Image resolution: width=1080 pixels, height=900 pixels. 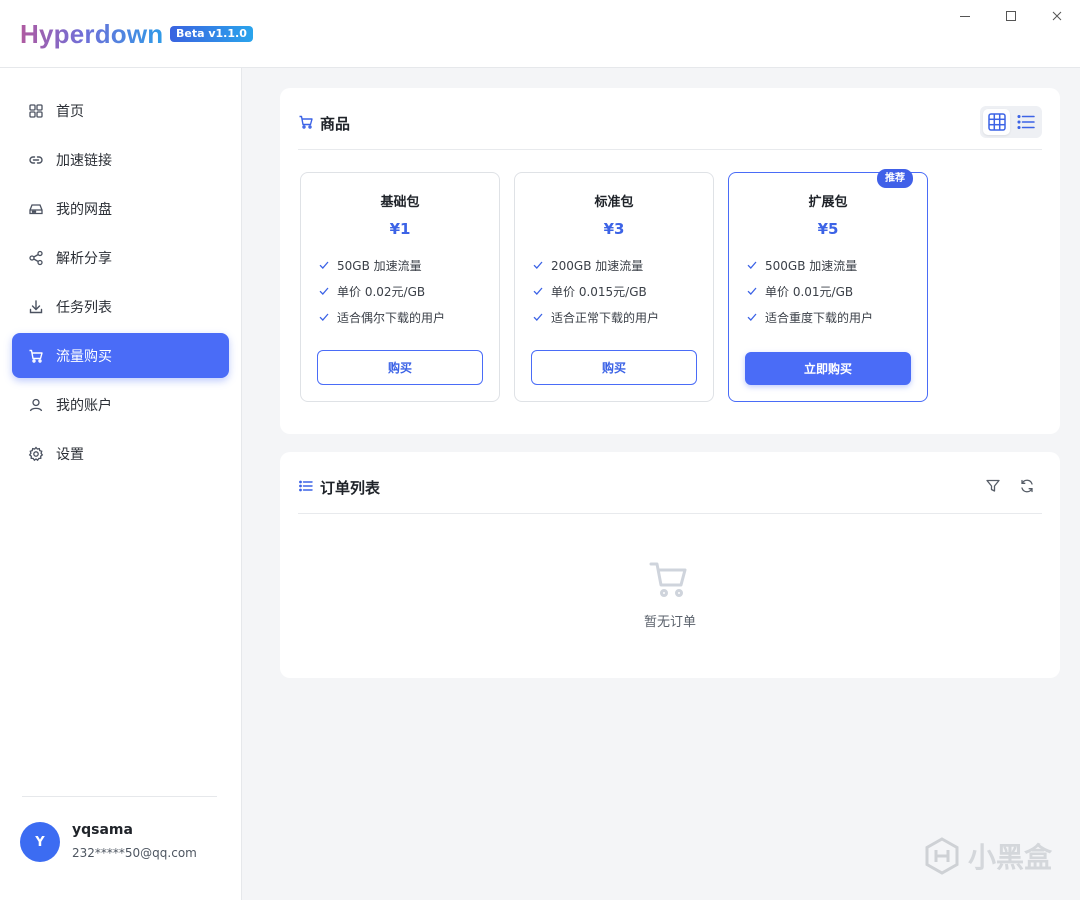 I want to click on link-icon, so click(x=36, y=160).